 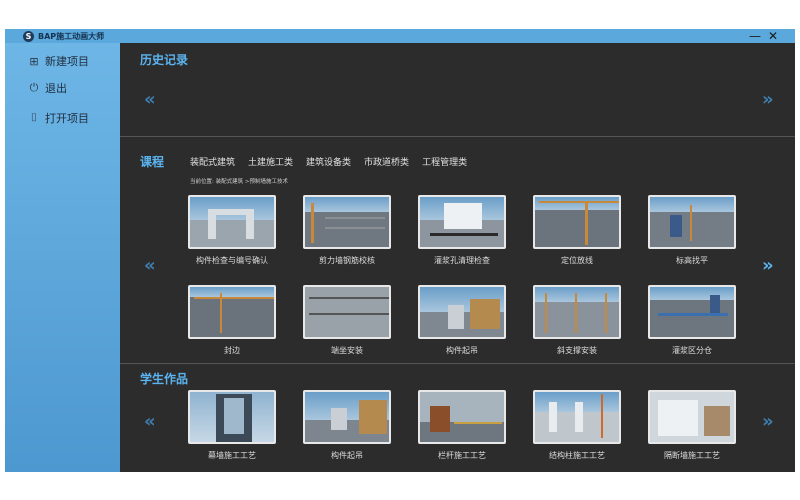 I want to click on course-card: 剪力墙钢筋校核, so click(x=347, y=230).